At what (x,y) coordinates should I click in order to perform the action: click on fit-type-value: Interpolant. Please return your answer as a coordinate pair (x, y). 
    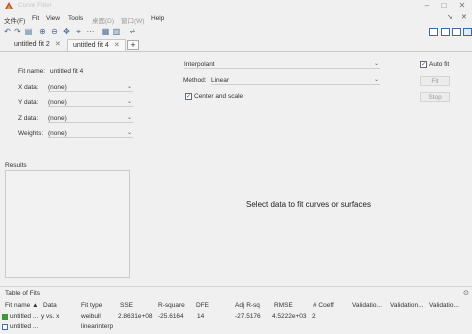
    Looking at the image, I should click on (199, 64).